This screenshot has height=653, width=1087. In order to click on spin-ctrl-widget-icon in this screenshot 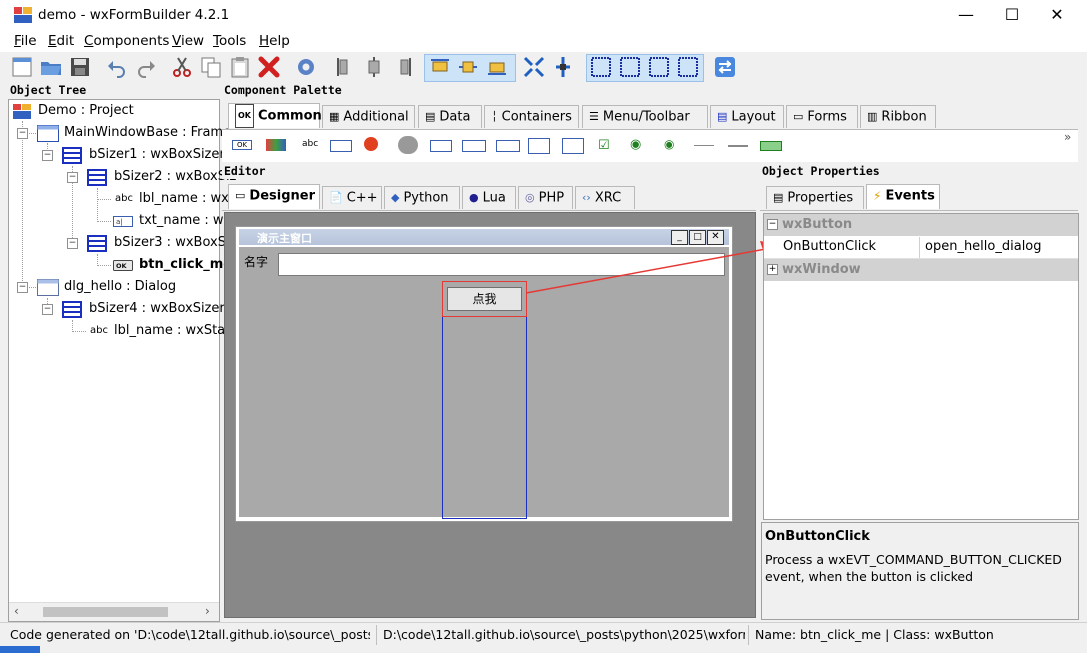, I will do `click(508, 146)`.